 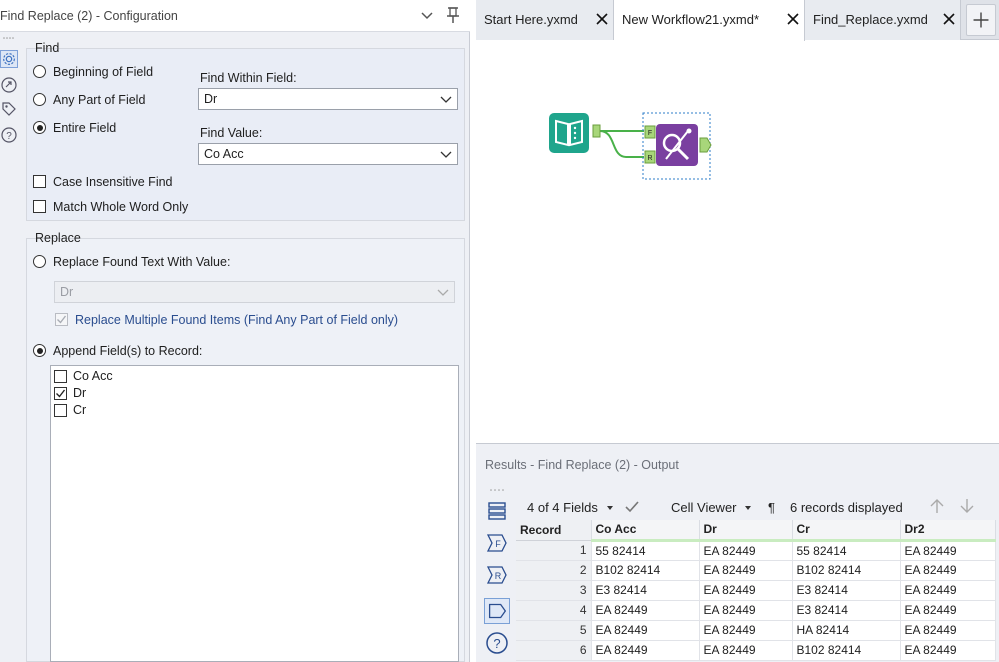 I want to click on r-anchor-icon: R, so click(x=497, y=575).